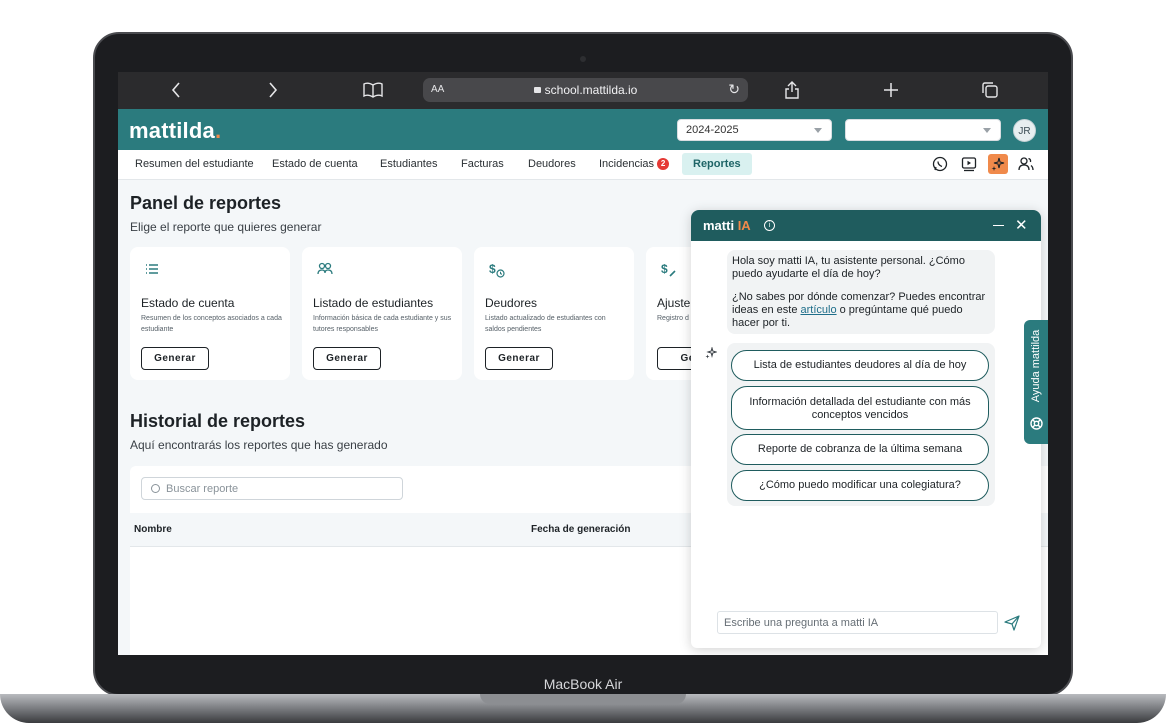  I want to click on browser-toolbar: AA school.mattilda.io ↻, so click(583, 90).